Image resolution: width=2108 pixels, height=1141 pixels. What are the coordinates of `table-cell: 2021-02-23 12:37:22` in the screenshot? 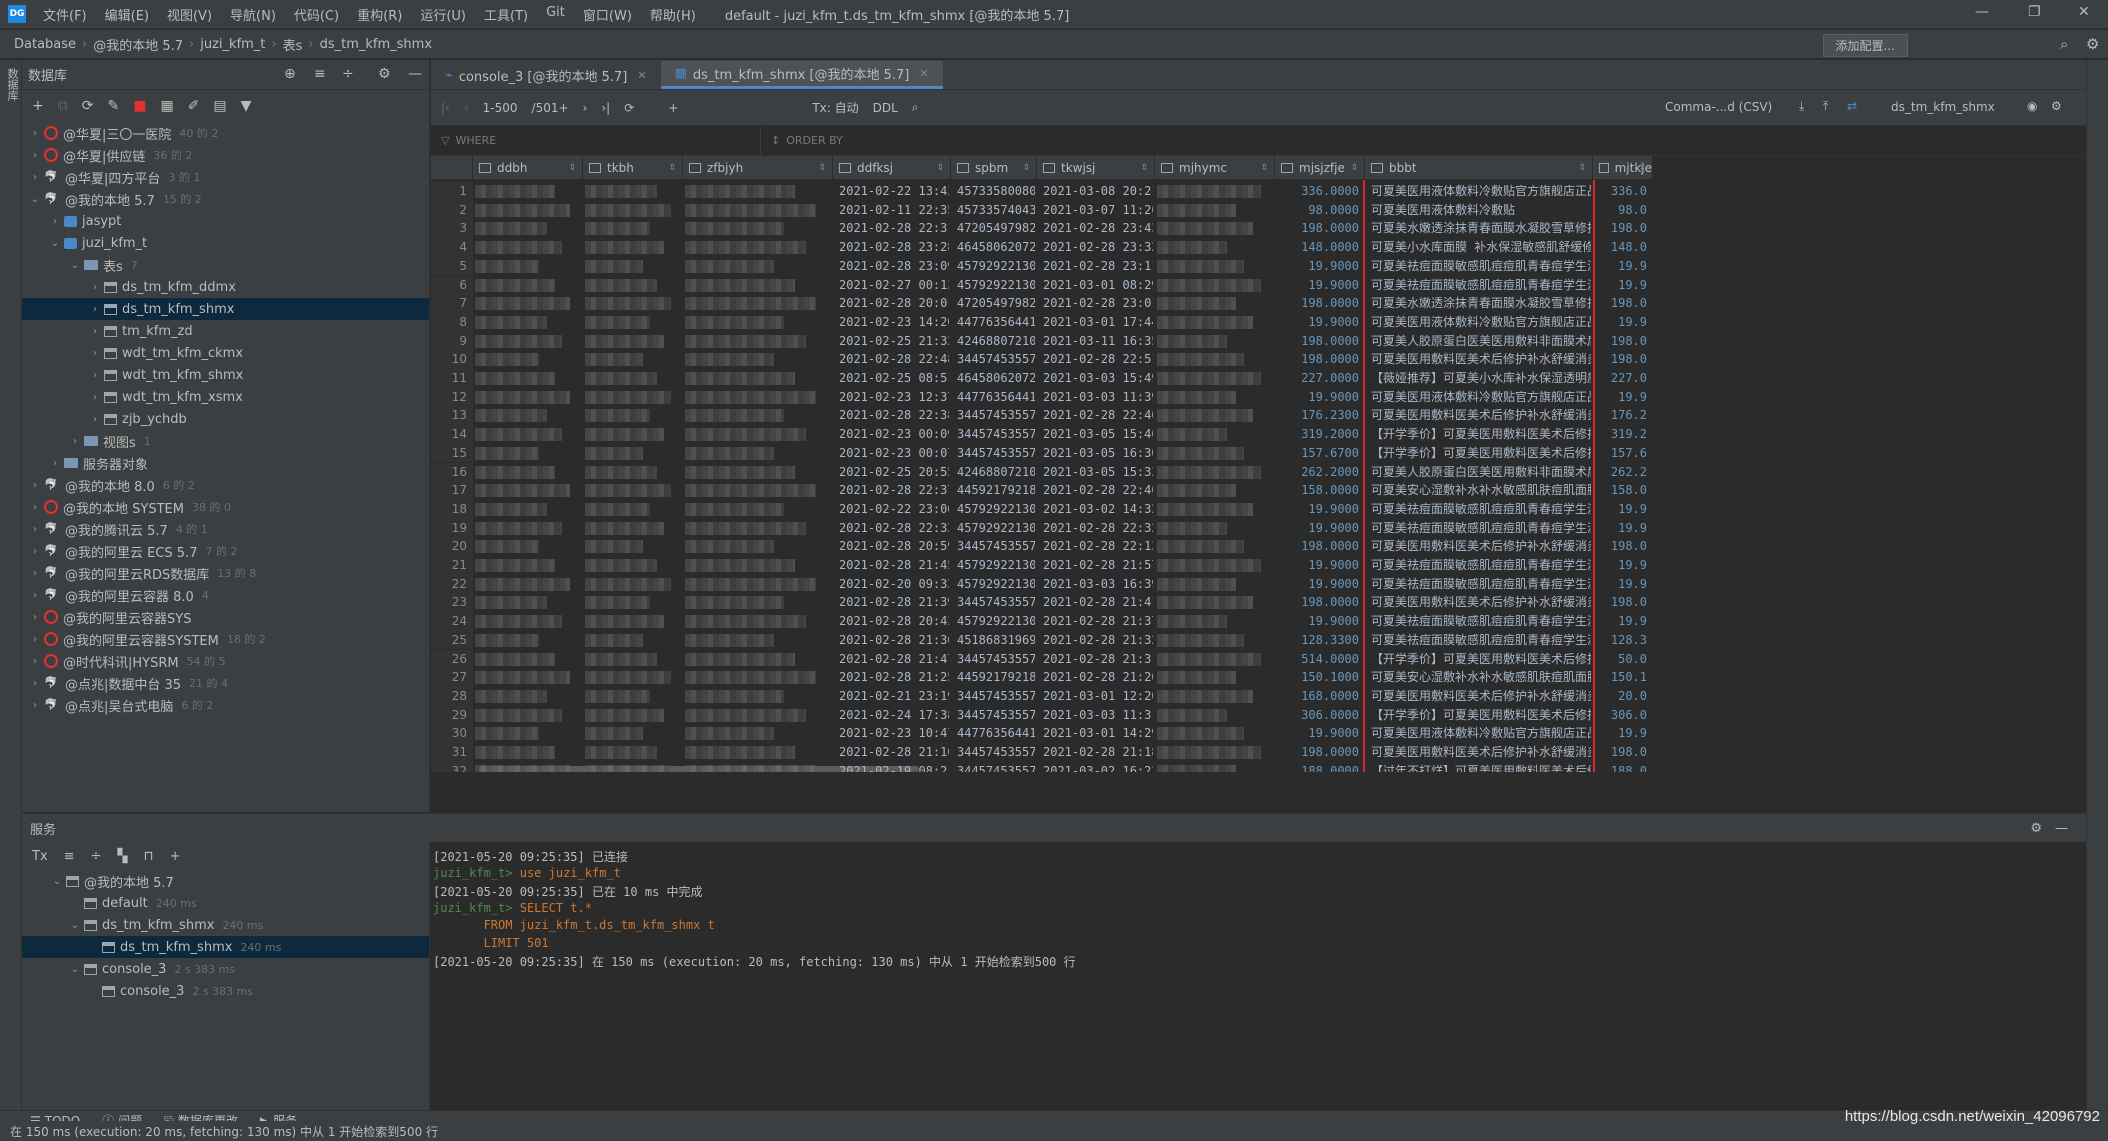 It's located at (892, 397).